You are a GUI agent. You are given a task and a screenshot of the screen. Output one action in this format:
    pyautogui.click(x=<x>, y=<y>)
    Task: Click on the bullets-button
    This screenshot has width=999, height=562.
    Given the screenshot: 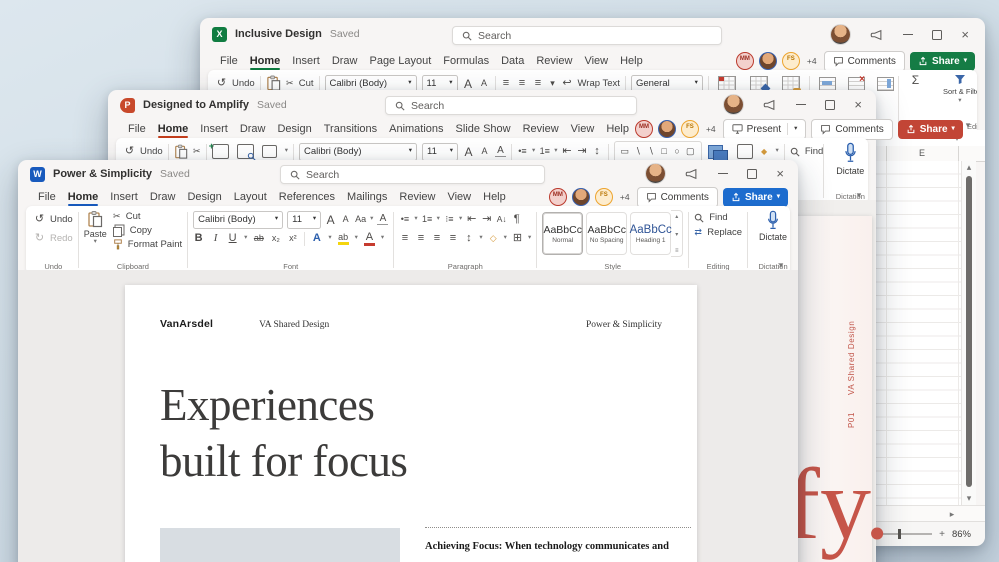 What is the action you would take?
    pyautogui.click(x=404, y=219)
    